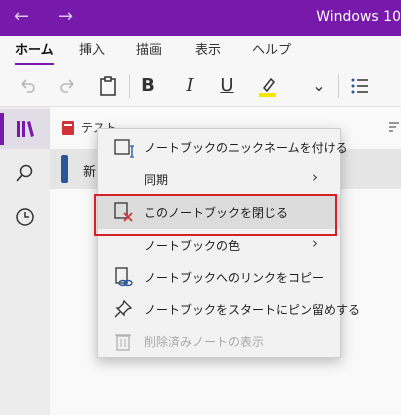 The image size is (401, 415). I want to click on menu-item-close-notebook: このノートブックを閉じる, so click(219, 212).